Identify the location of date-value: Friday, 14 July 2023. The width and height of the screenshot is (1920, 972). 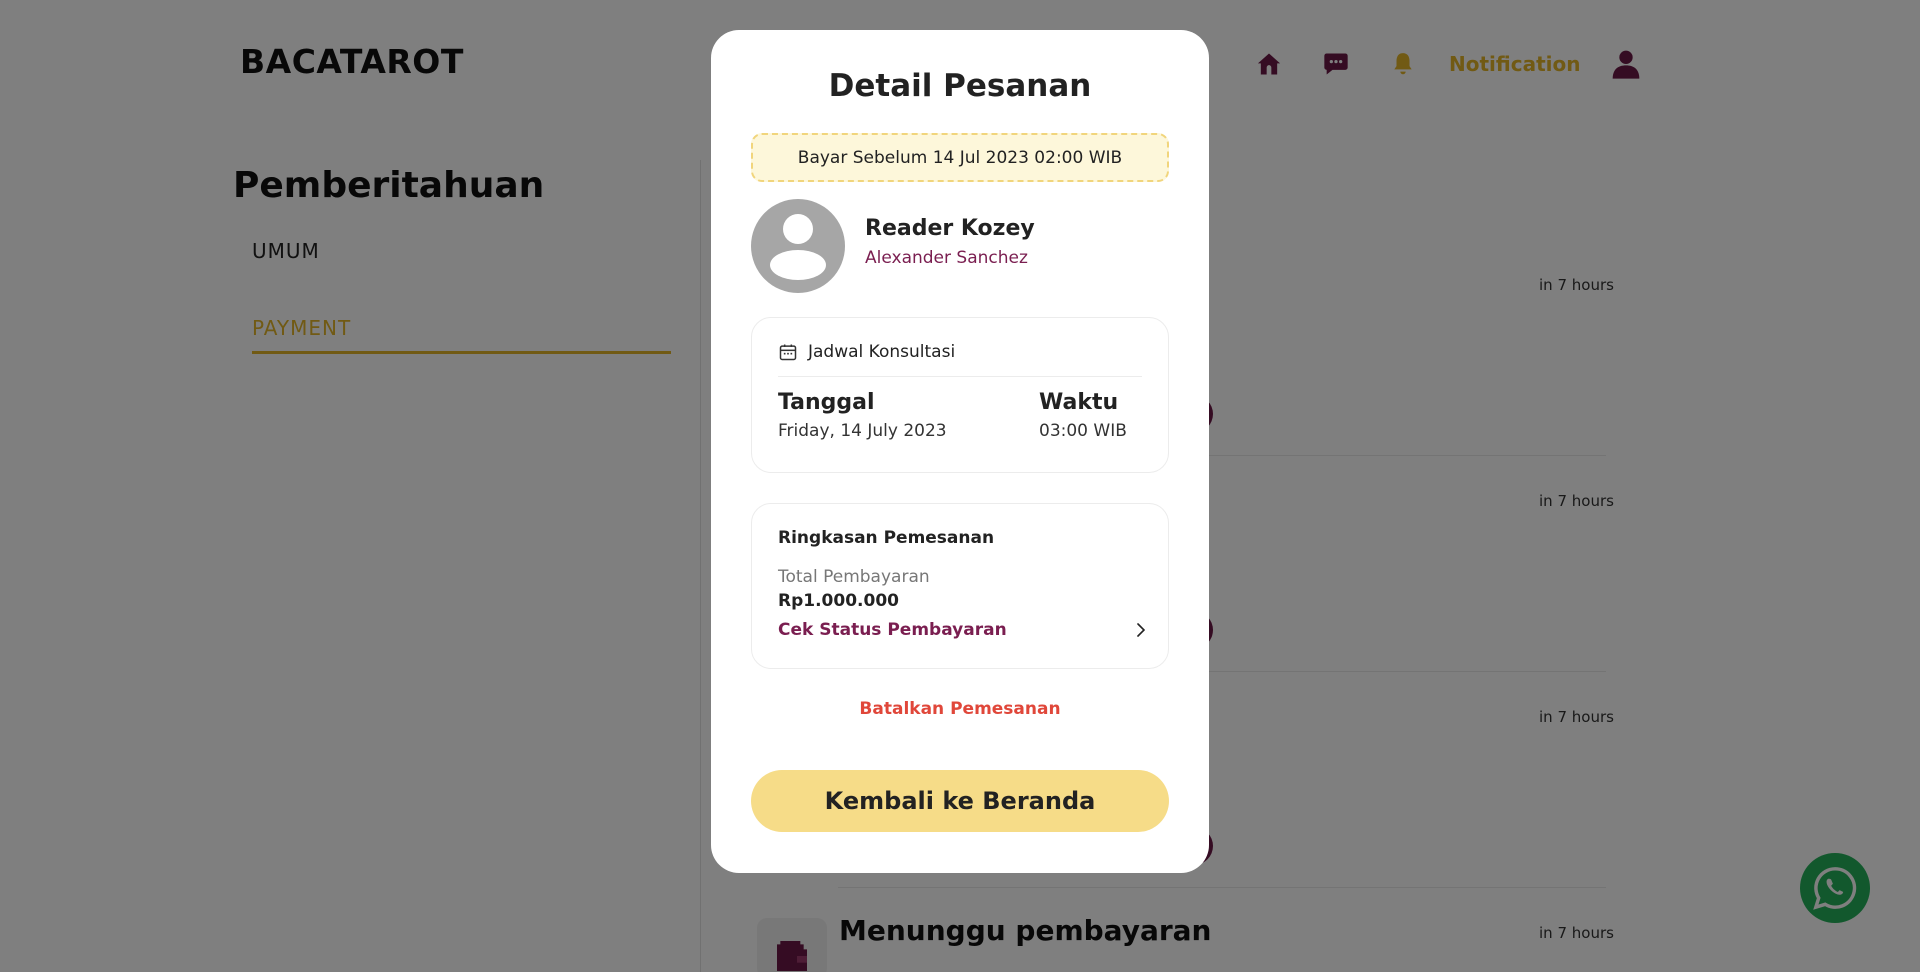
(862, 431).